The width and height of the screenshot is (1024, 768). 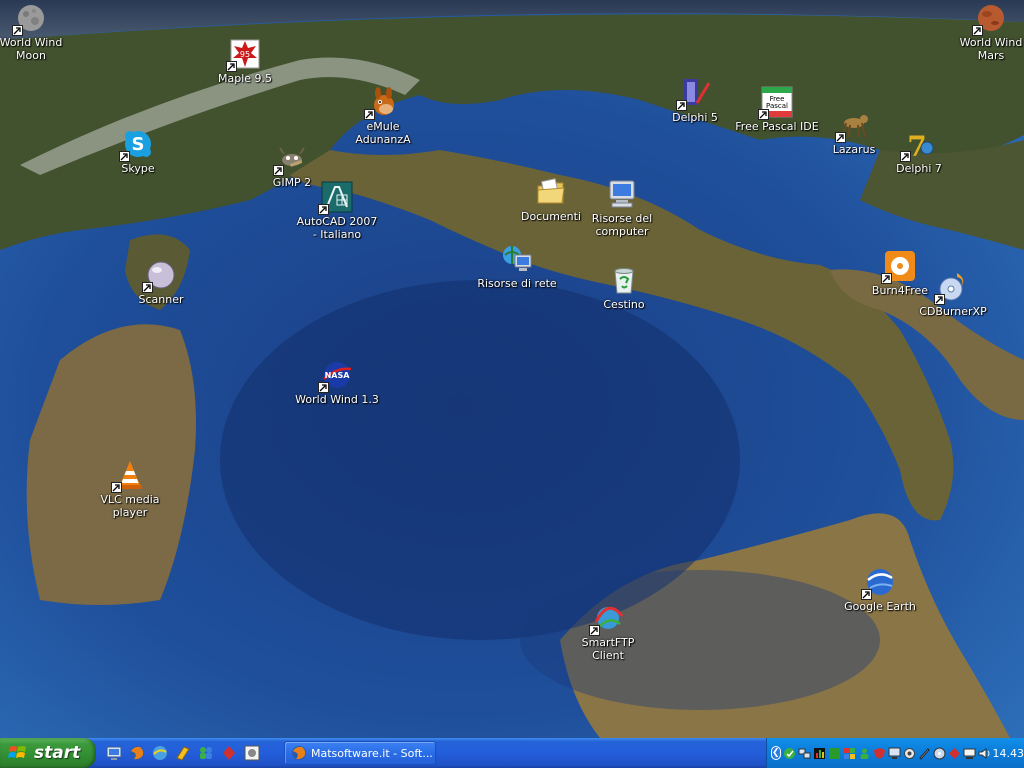 What do you see at coordinates (880, 606) in the screenshot?
I see `desktop-icon-label: Google Earth` at bounding box center [880, 606].